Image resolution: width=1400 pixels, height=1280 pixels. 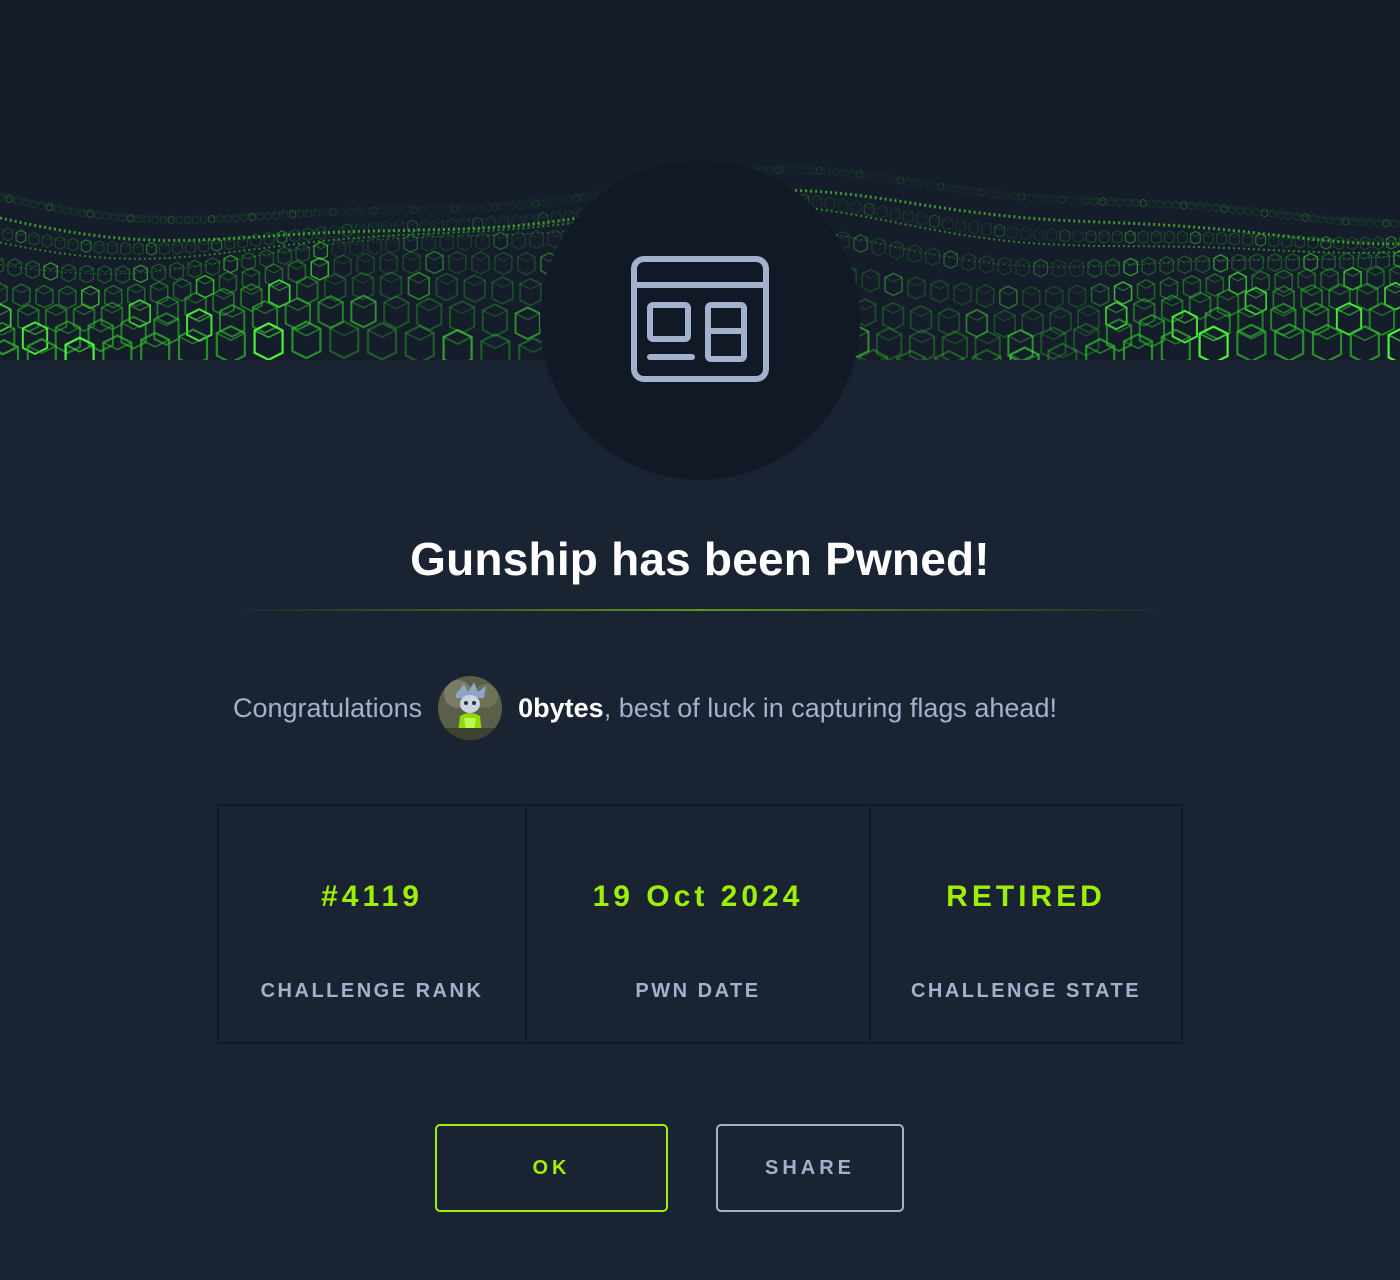 I want to click on pwn-date-label: PWN DATE, so click(x=698, y=991).